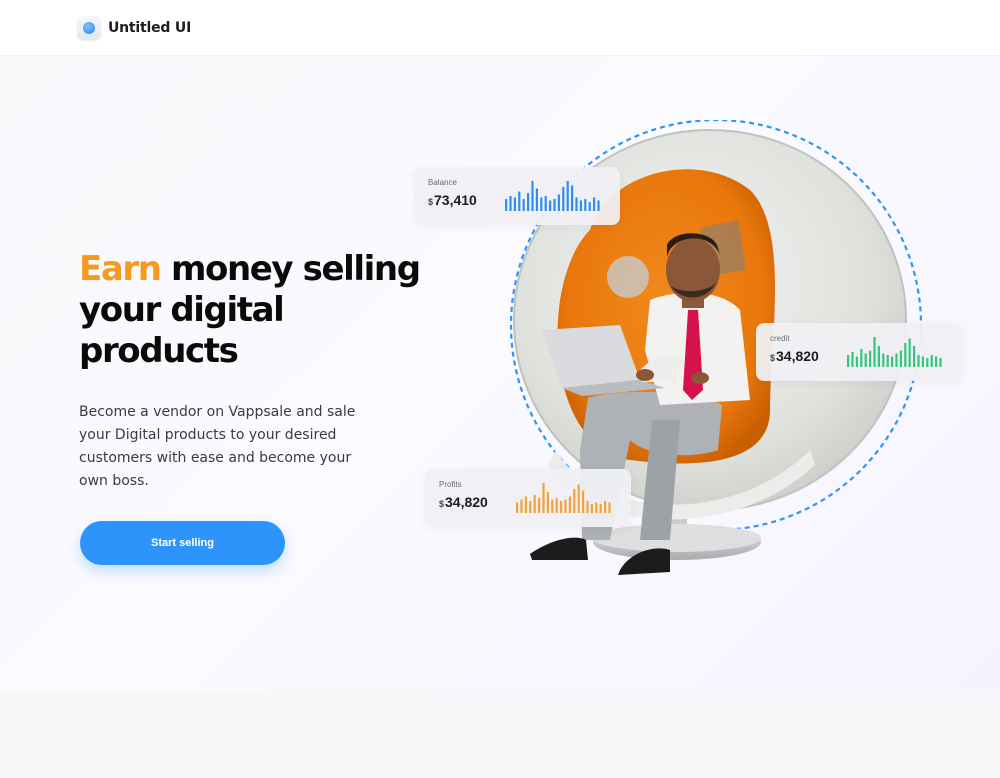 Image resolution: width=1000 pixels, height=778 pixels. What do you see at coordinates (563, 498) in the screenshot?
I see `profits-sparkline` at bounding box center [563, 498].